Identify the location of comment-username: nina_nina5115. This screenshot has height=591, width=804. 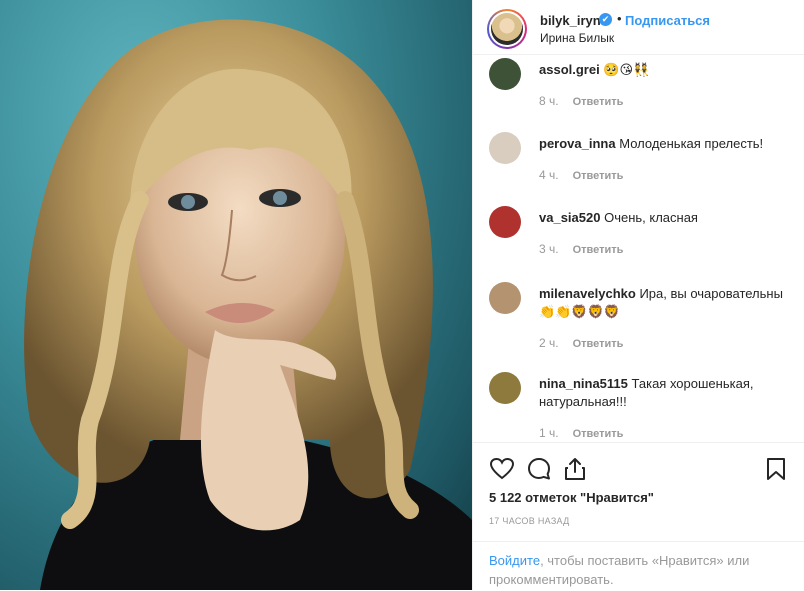
(583, 383).